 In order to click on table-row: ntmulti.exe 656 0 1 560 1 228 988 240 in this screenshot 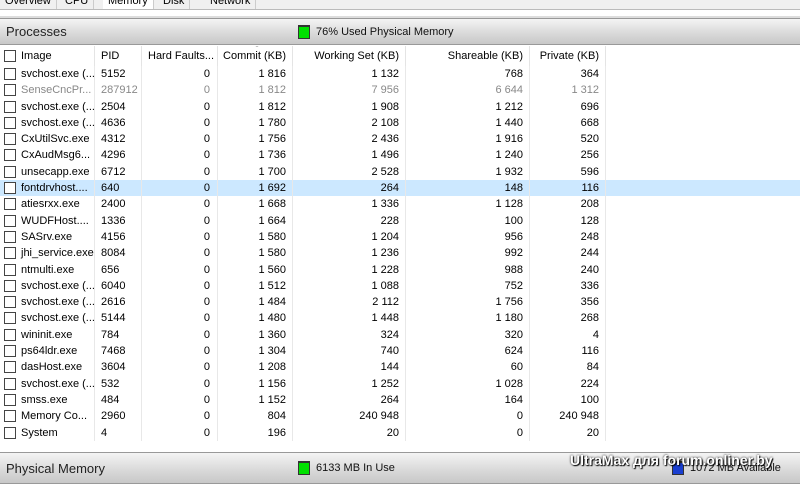, I will do `click(400, 269)`.